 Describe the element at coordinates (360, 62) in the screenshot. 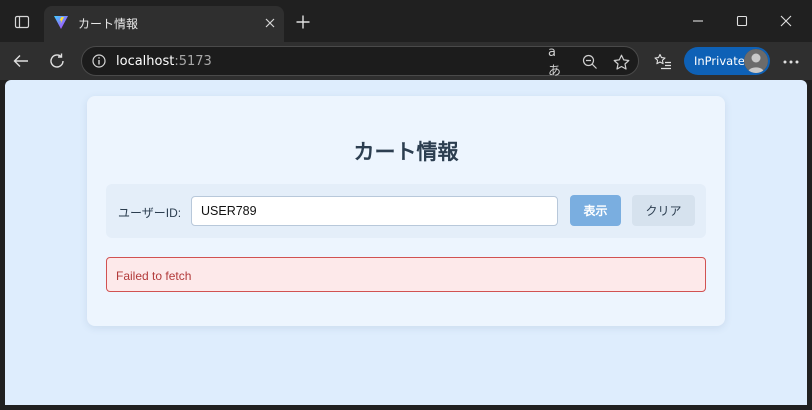

I see `address-bar: localhost:5173 aあ` at that location.